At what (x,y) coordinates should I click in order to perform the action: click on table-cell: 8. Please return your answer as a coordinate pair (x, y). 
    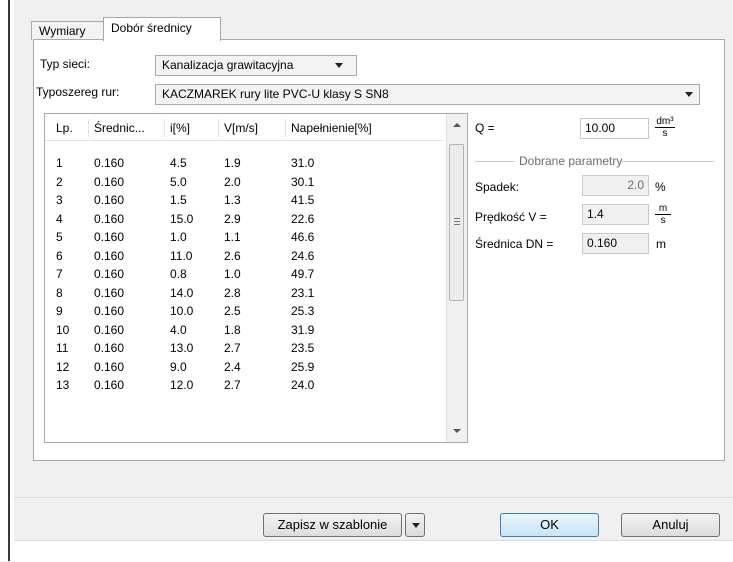
    Looking at the image, I should click on (59, 292).